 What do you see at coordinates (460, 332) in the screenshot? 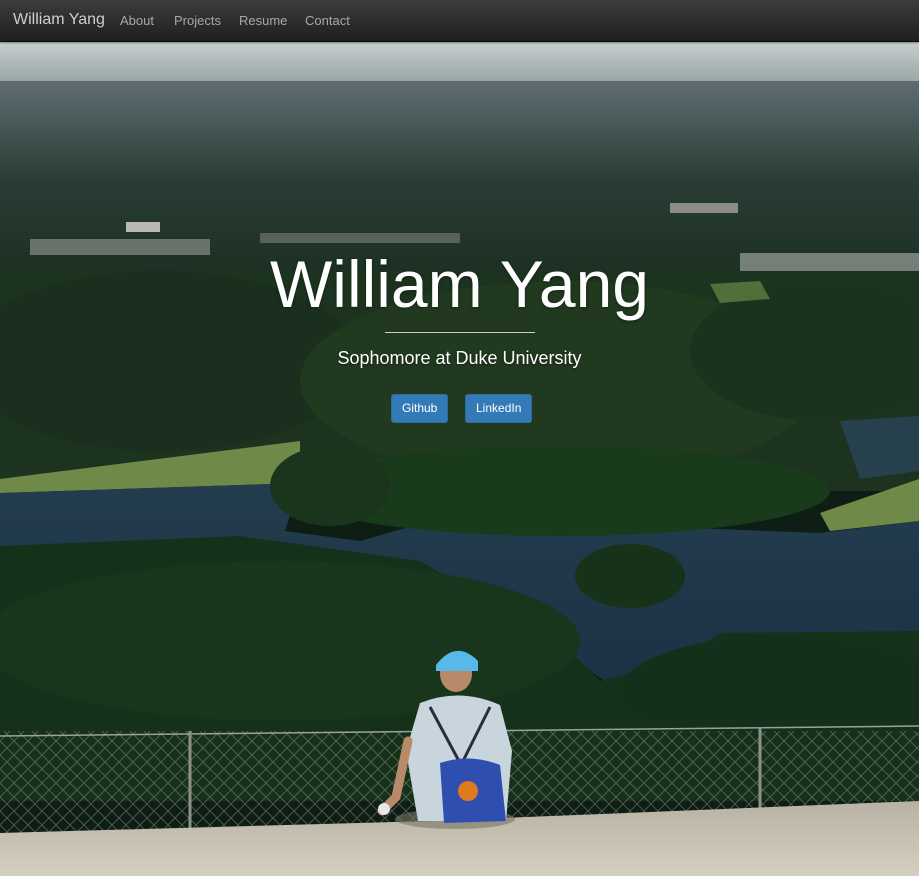
I see `hero-divider` at bounding box center [460, 332].